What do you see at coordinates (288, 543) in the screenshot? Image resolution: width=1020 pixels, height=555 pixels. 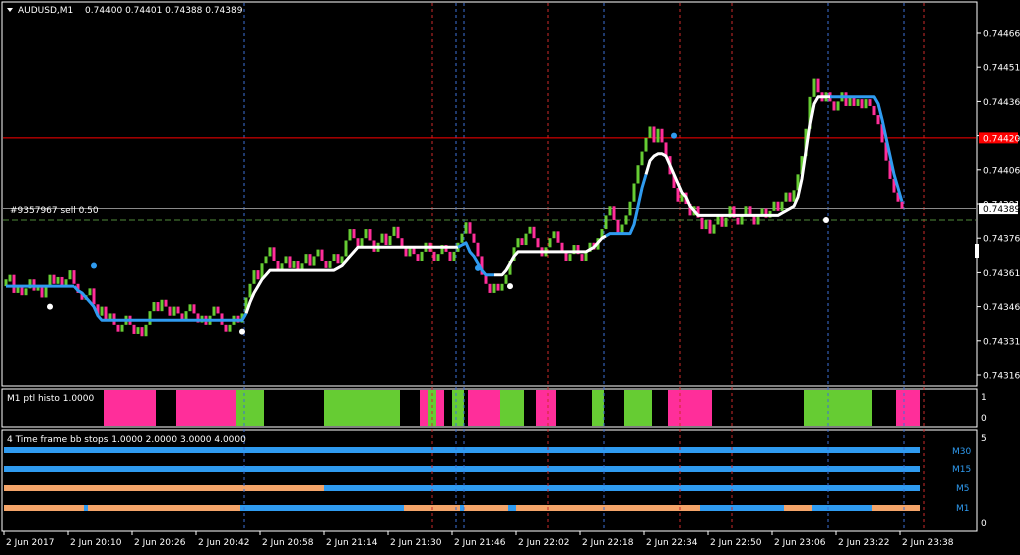 I see `x-tick-label: 2 Jun 20:58` at bounding box center [288, 543].